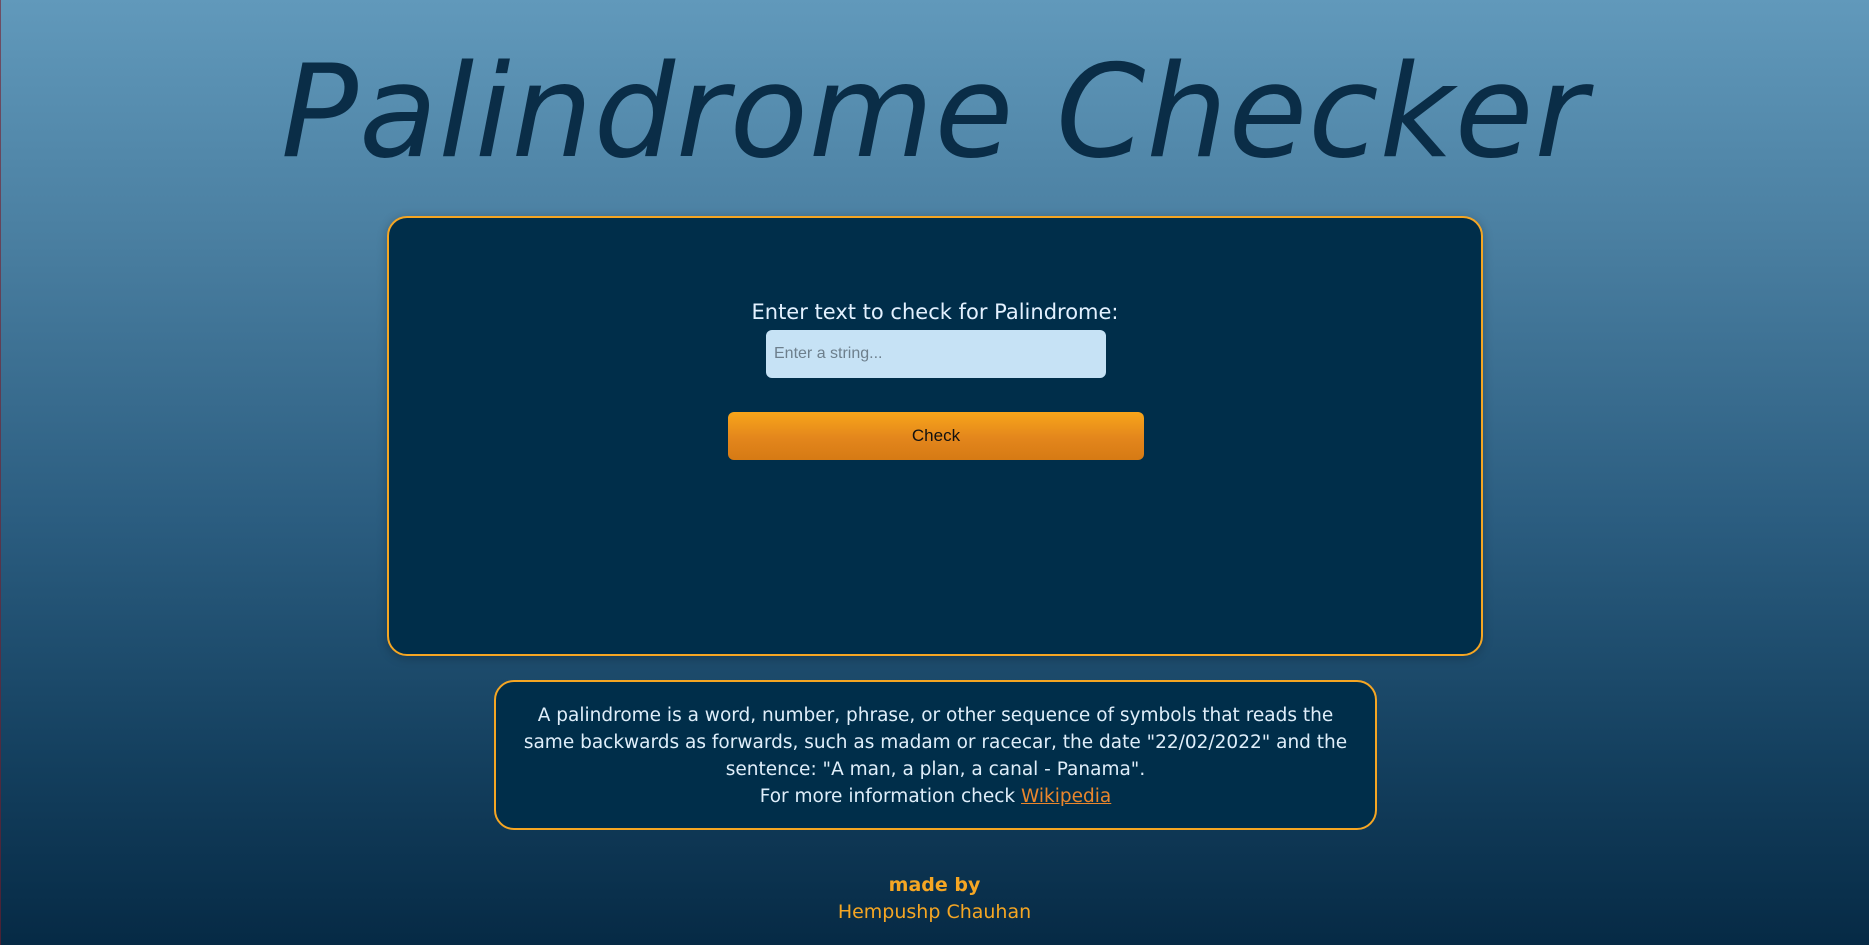  Describe the element at coordinates (934, 112) in the screenshot. I see `page-title: Palindrome Checker` at that location.